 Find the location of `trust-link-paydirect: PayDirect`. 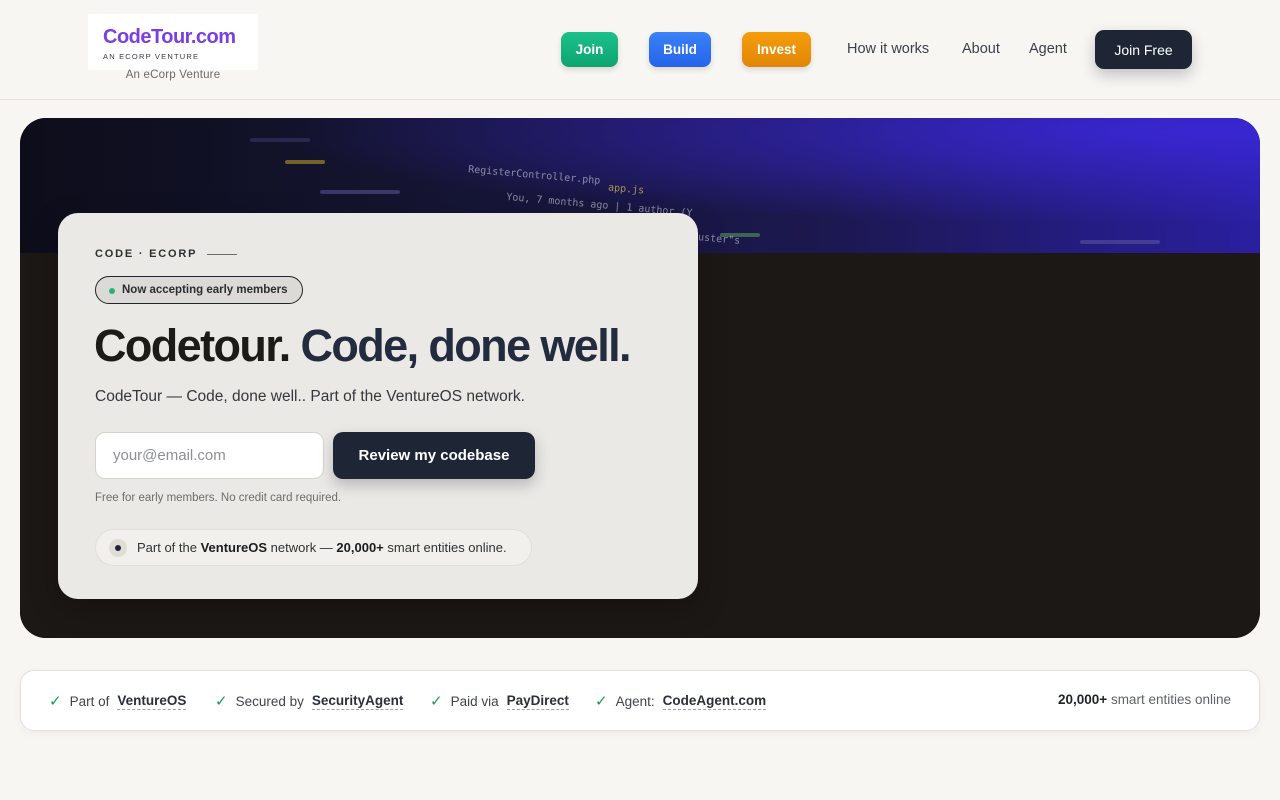

trust-link-paydirect: PayDirect is located at coordinates (537, 701).